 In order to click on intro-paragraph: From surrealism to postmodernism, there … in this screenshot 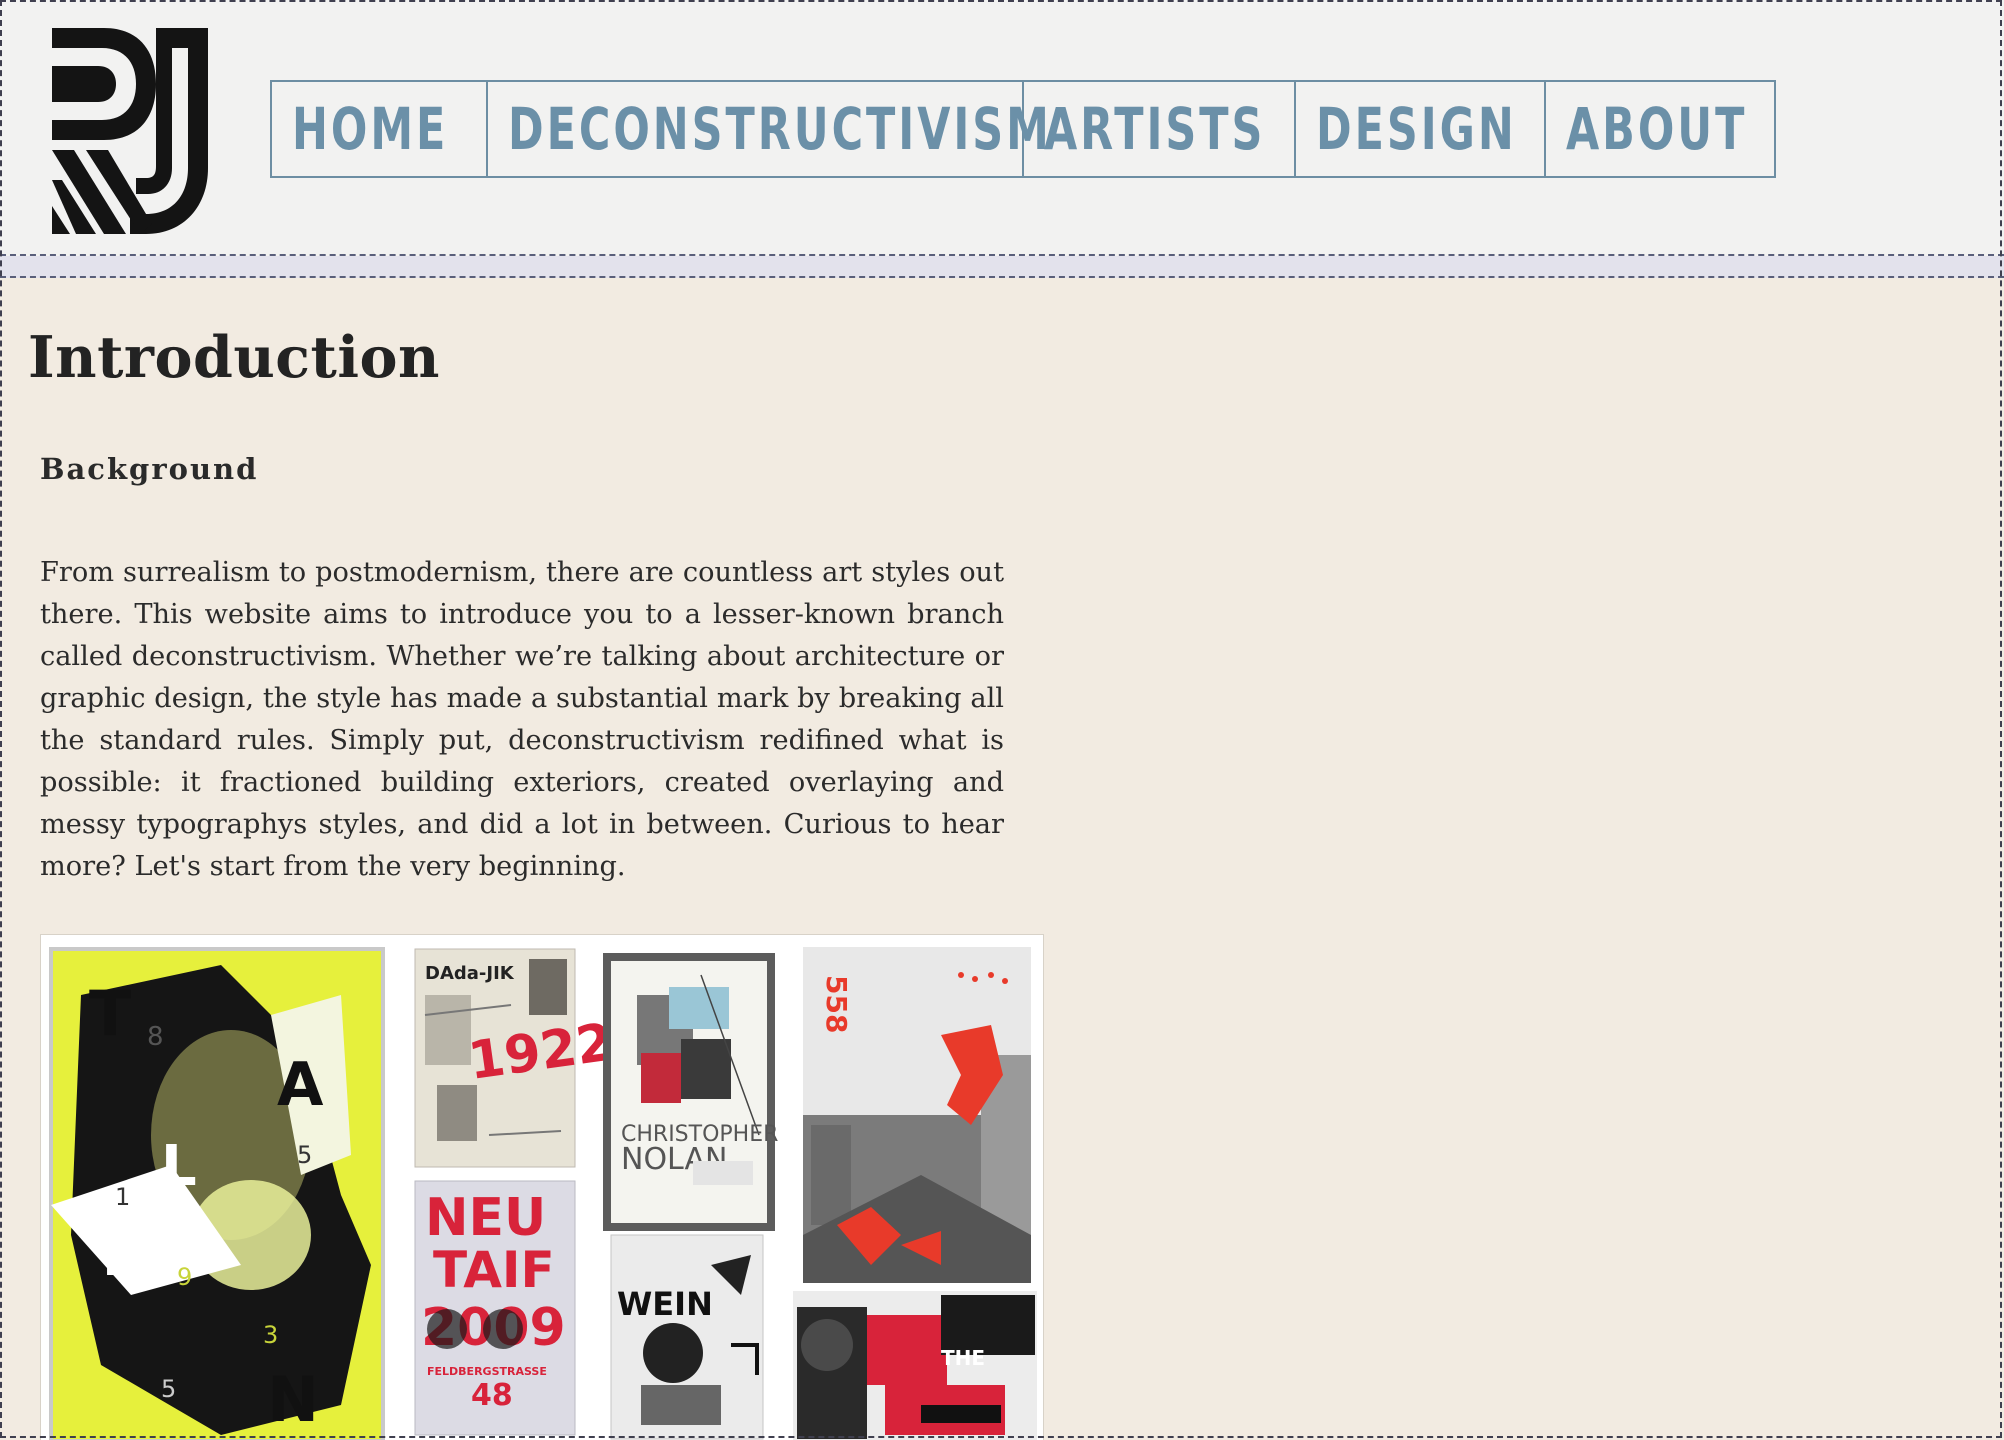, I will do `click(522, 719)`.